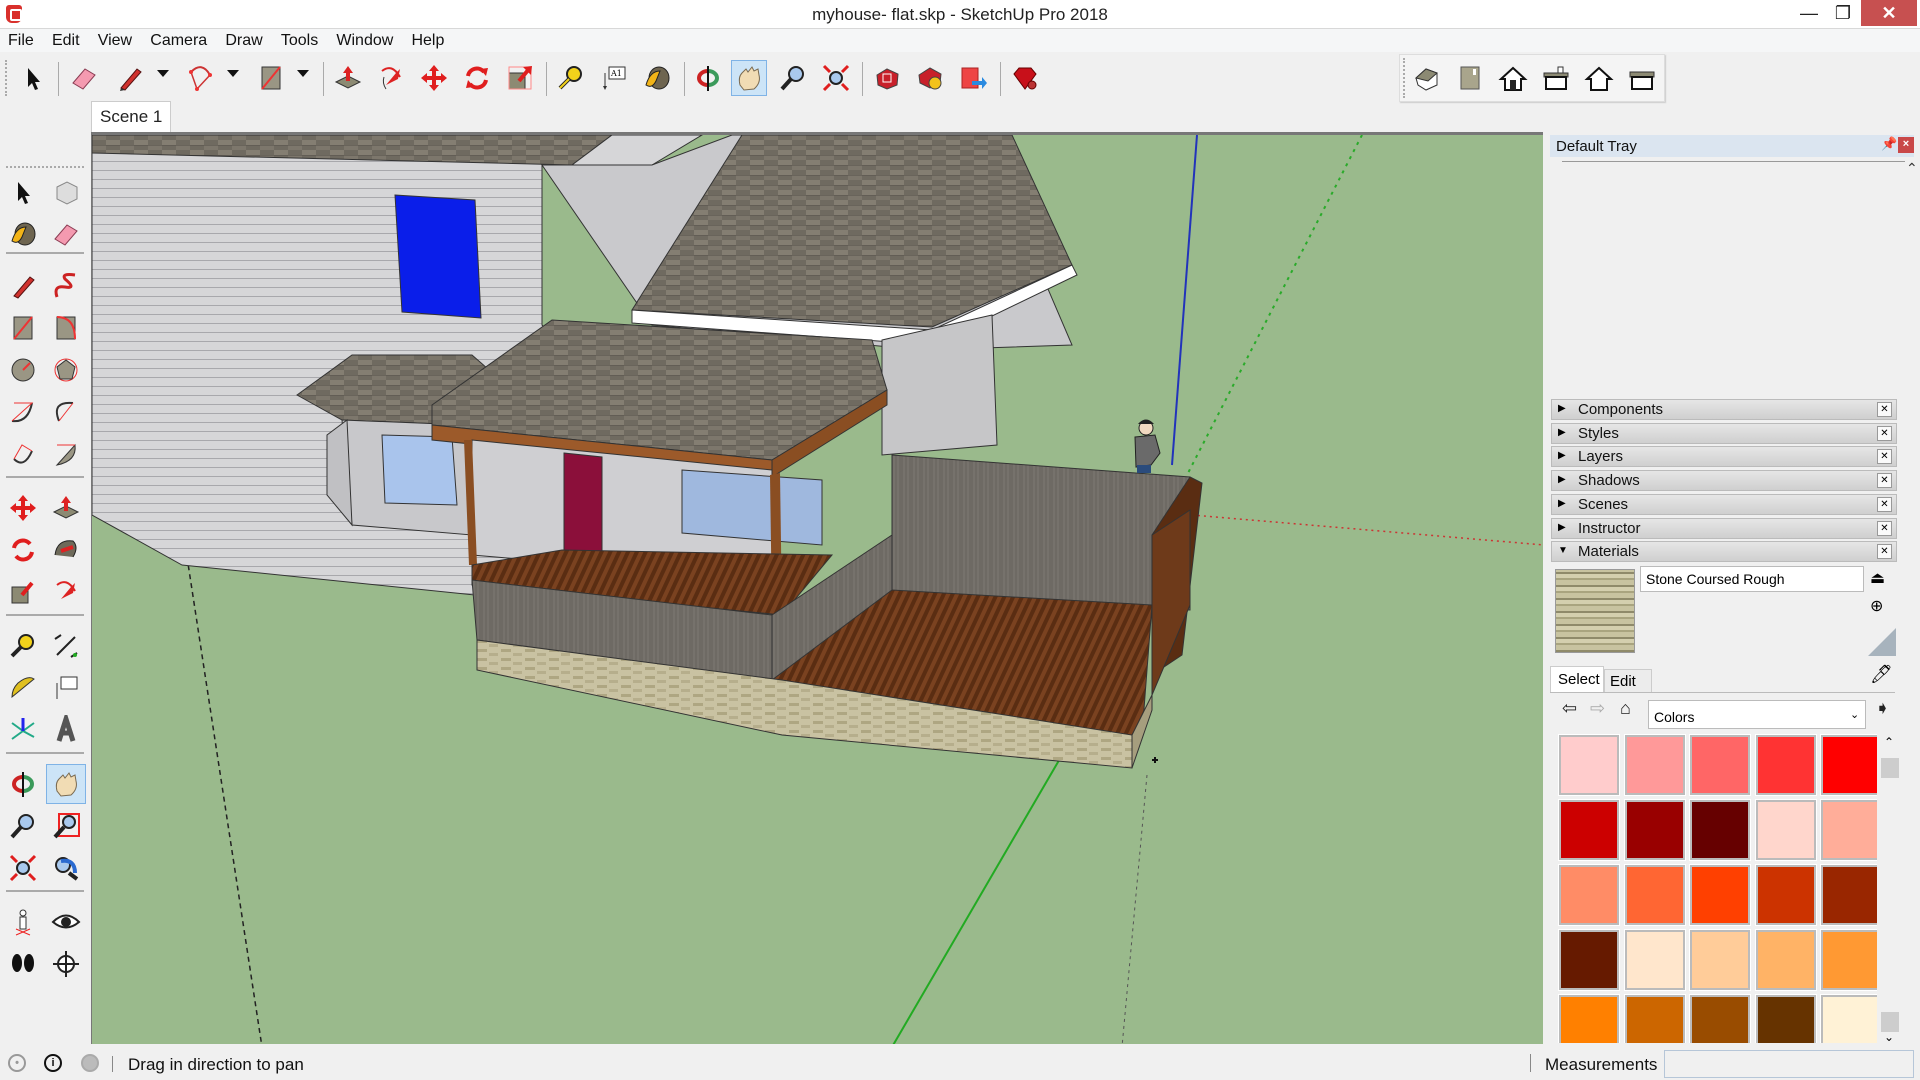  Describe the element at coordinates (303, 73) in the screenshot. I see `rectangle-dropdown-arrow` at that location.